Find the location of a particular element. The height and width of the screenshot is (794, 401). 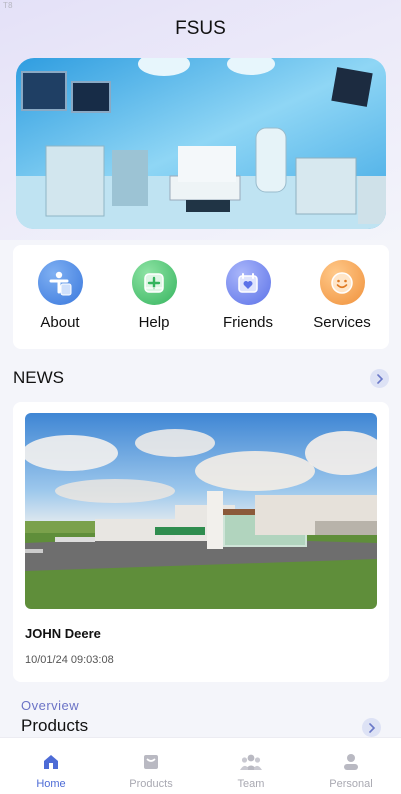

tab-label: Products is located at coordinates (151, 784).